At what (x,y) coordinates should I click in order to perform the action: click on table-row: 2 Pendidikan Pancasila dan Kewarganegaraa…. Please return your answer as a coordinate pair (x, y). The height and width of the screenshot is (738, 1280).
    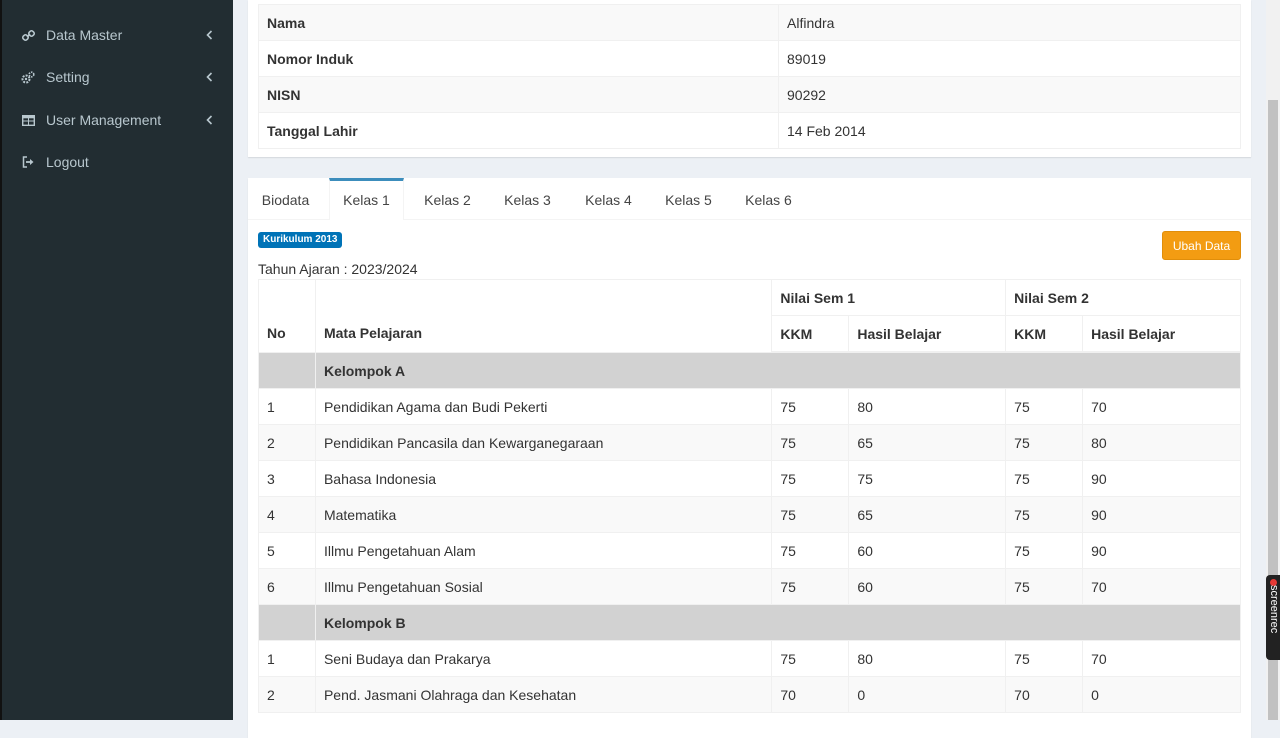
    Looking at the image, I should click on (749, 442).